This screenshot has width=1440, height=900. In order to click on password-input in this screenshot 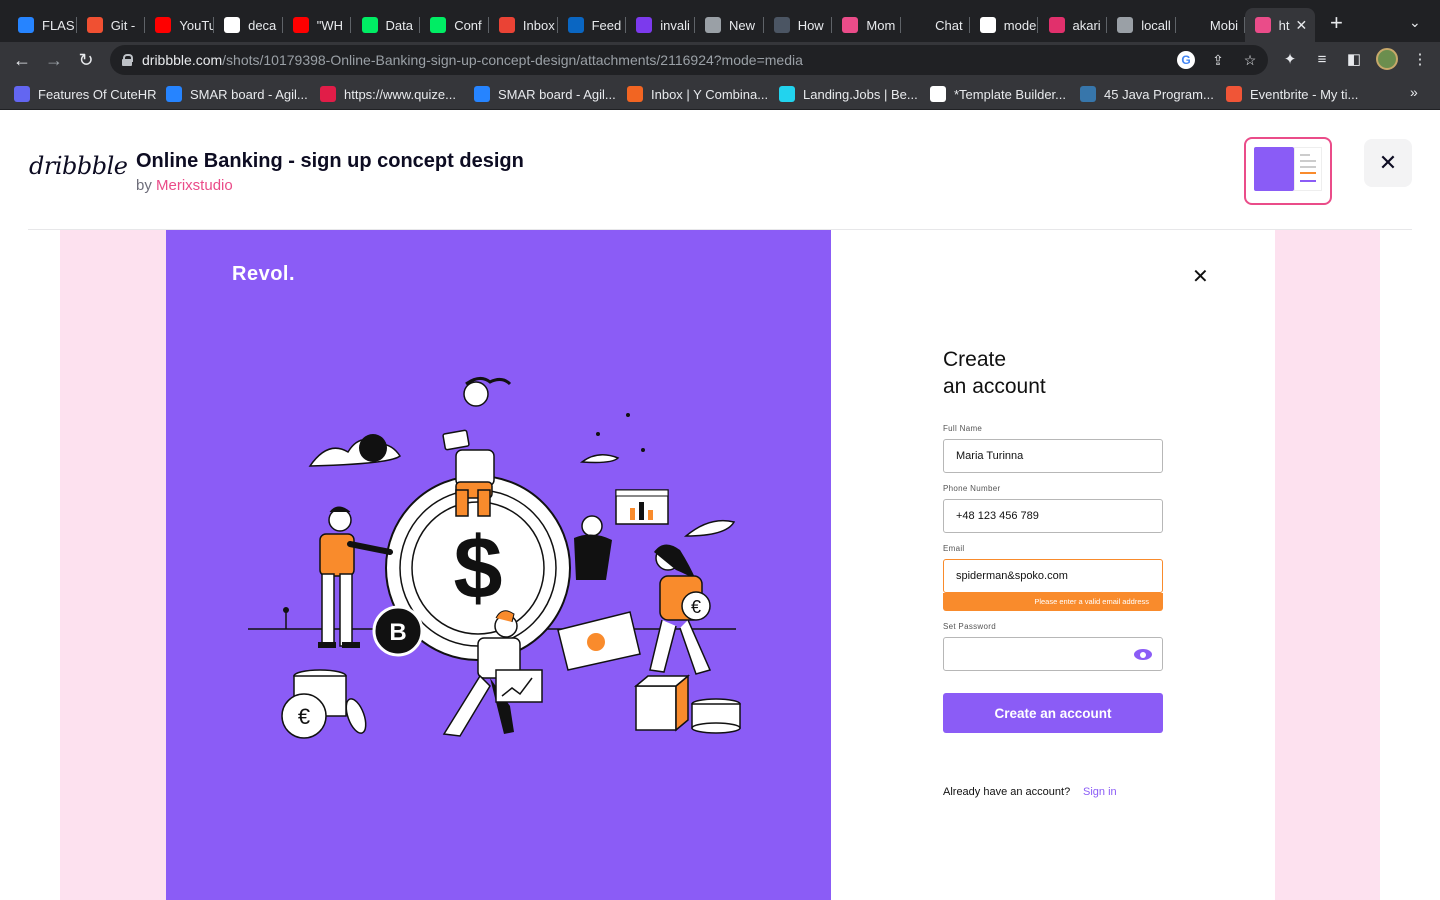, I will do `click(1053, 654)`.